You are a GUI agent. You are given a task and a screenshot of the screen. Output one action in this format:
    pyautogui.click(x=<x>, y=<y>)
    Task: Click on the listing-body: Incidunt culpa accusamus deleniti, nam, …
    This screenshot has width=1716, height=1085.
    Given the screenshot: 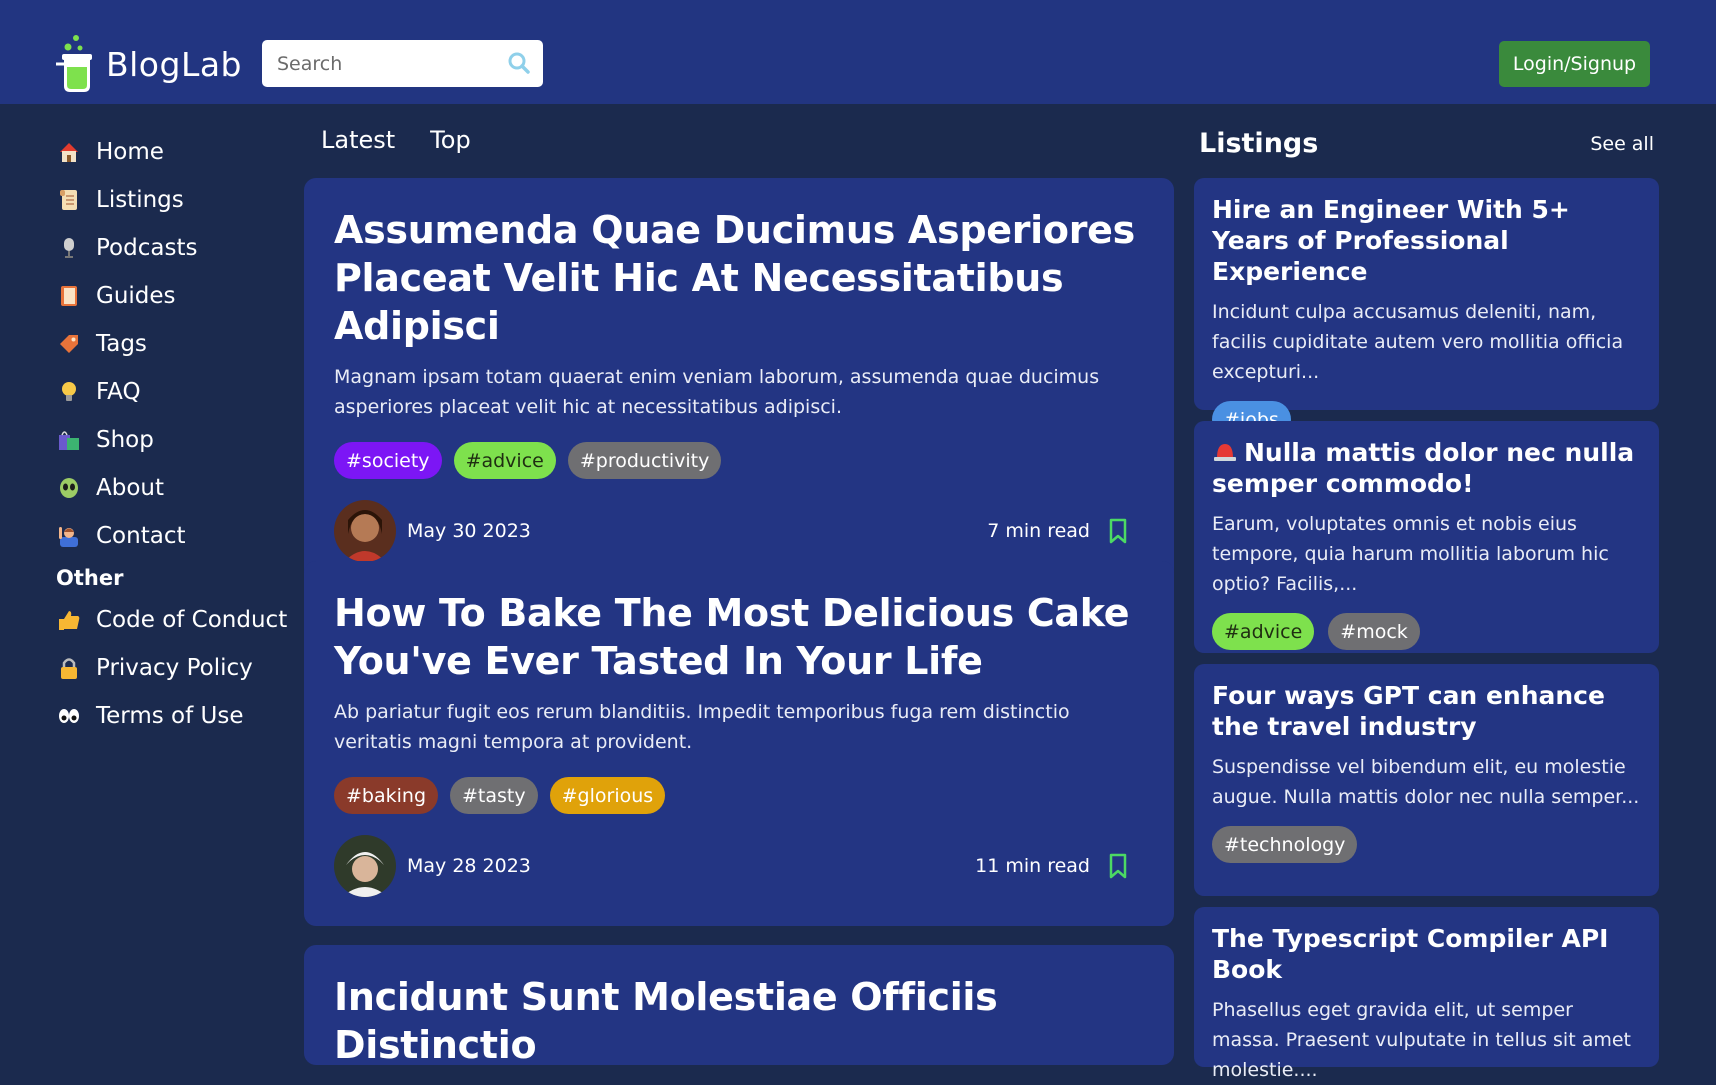 What is the action you would take?
    pyautogui.click(x=1418, y=342)
    